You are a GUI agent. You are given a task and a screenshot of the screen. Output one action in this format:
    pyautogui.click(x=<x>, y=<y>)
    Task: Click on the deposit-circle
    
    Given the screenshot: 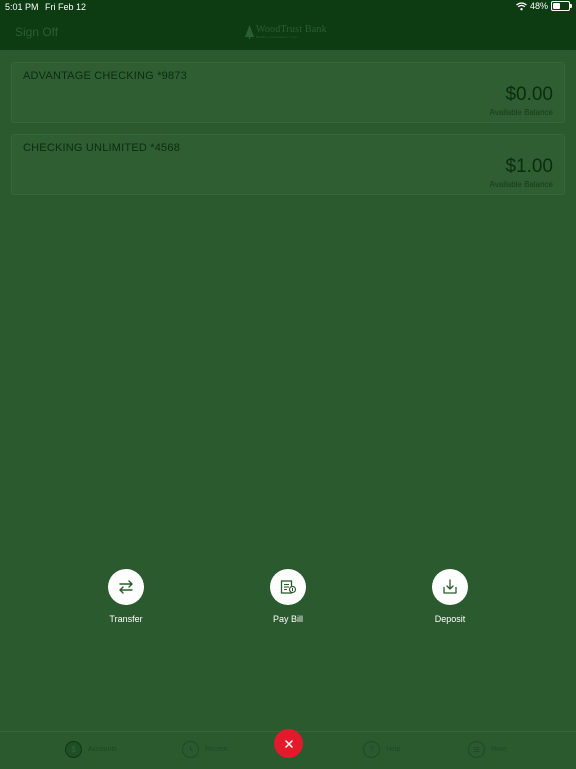 What is the action you would take?
    pyautogui.click(x=450, y=587)
    